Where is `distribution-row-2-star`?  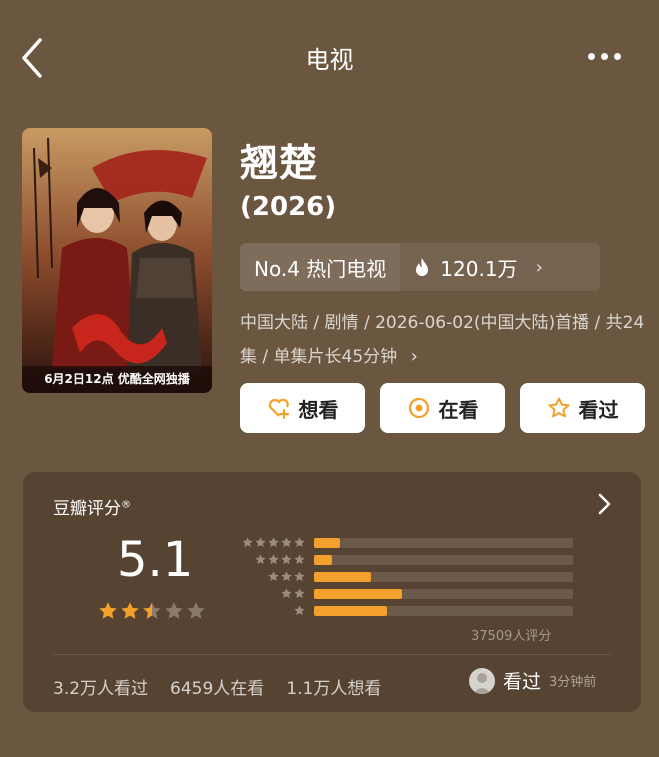
distribution-row-2-star is located at coordinates (403, 593).